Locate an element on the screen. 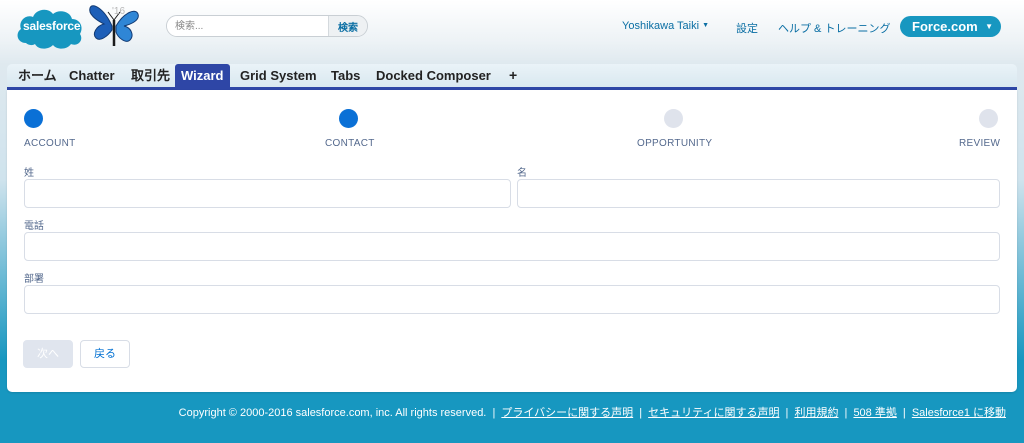 The image size is (1024, 443). department-label: 部署 is located at coordinates (34, 279).